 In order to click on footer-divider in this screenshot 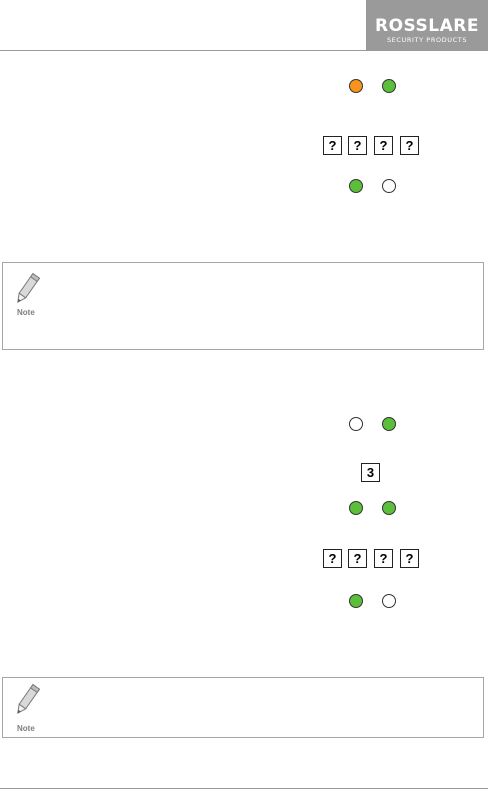, I will do `click(244, 788)`.